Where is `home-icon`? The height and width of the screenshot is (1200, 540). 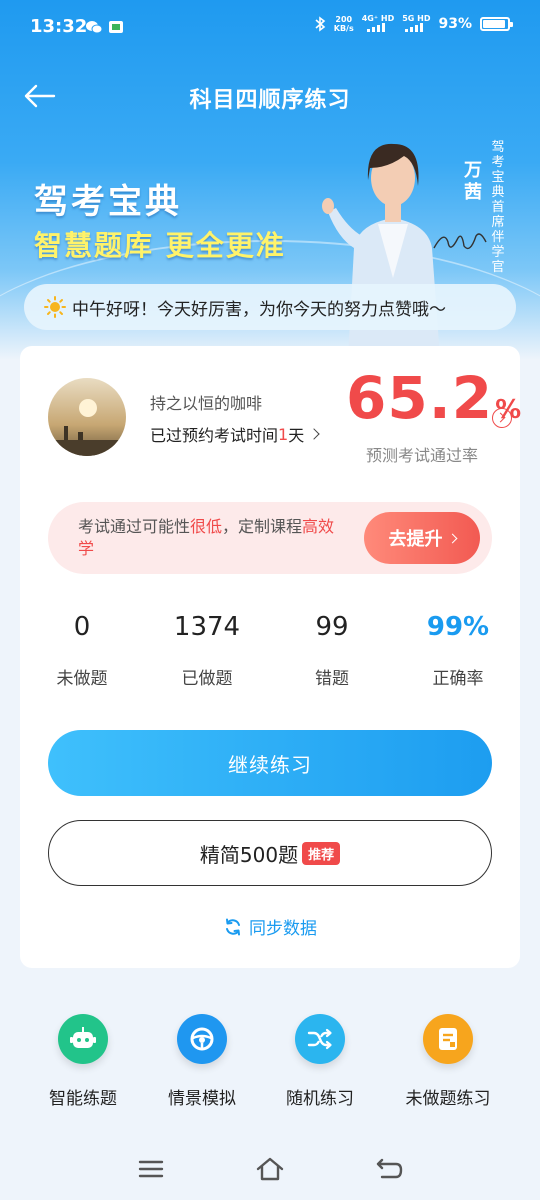 home-icon is located at coordinates (270, 1169).